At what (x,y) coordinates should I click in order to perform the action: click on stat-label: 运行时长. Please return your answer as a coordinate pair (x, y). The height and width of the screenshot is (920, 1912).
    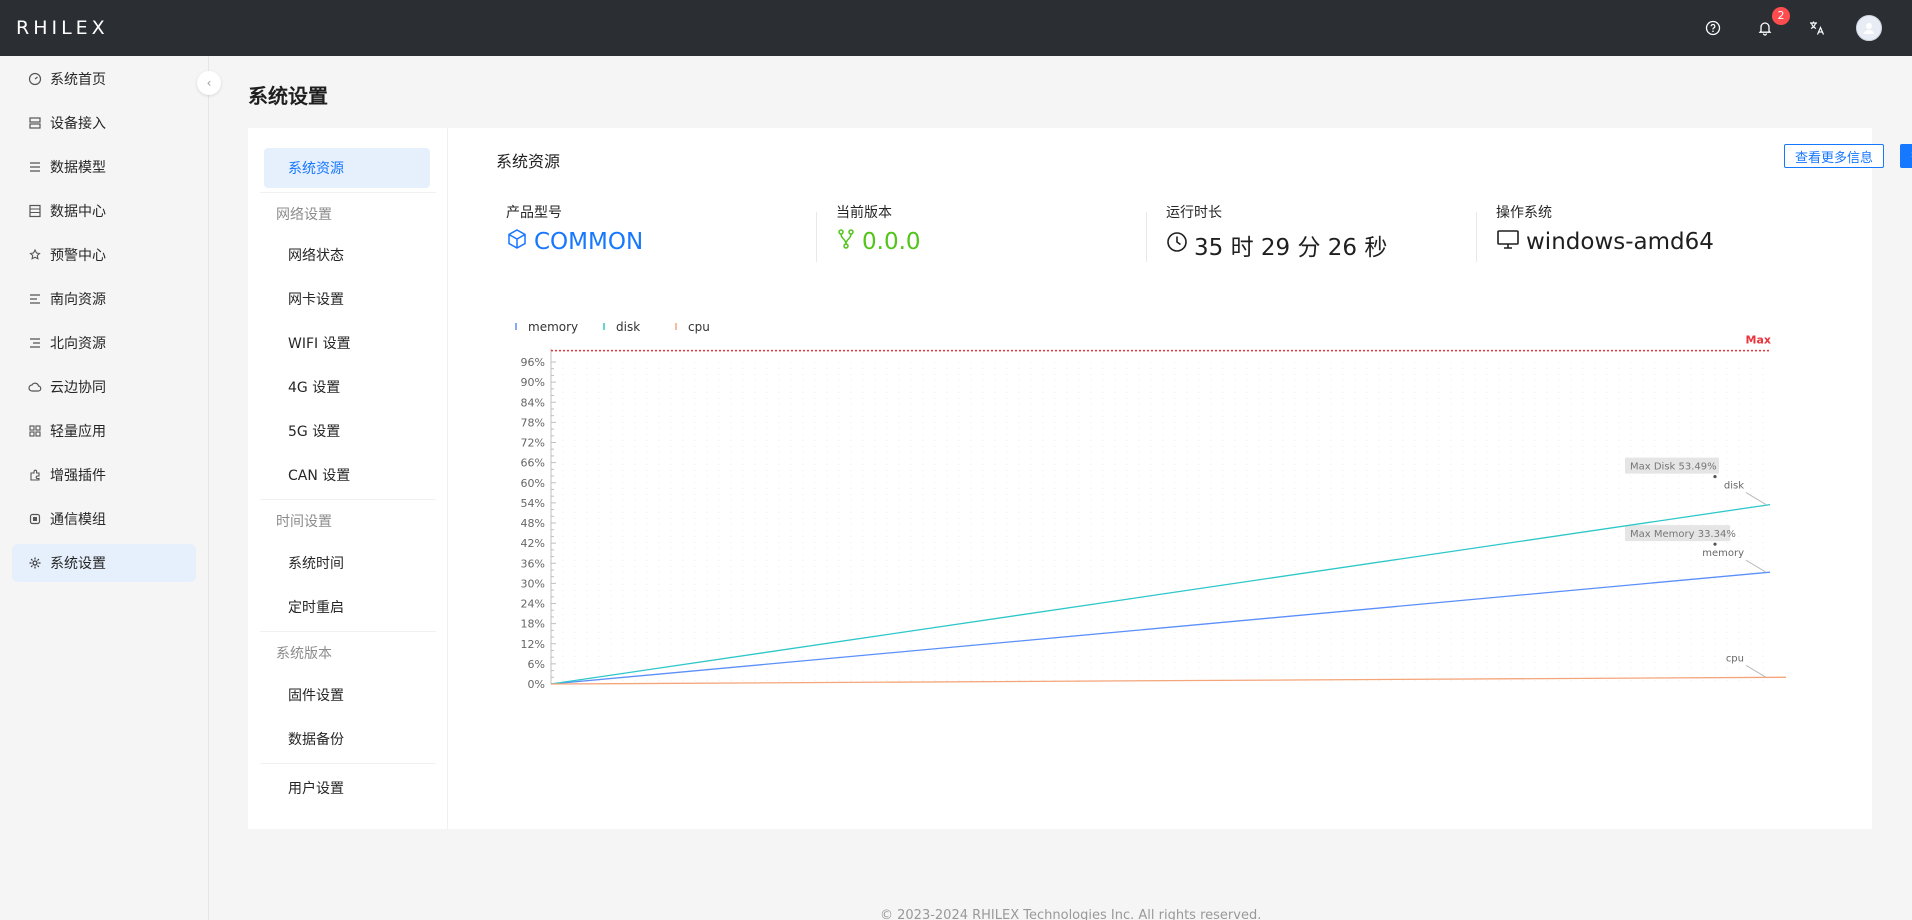
    Looking at the image, I should click on (1194, 213).